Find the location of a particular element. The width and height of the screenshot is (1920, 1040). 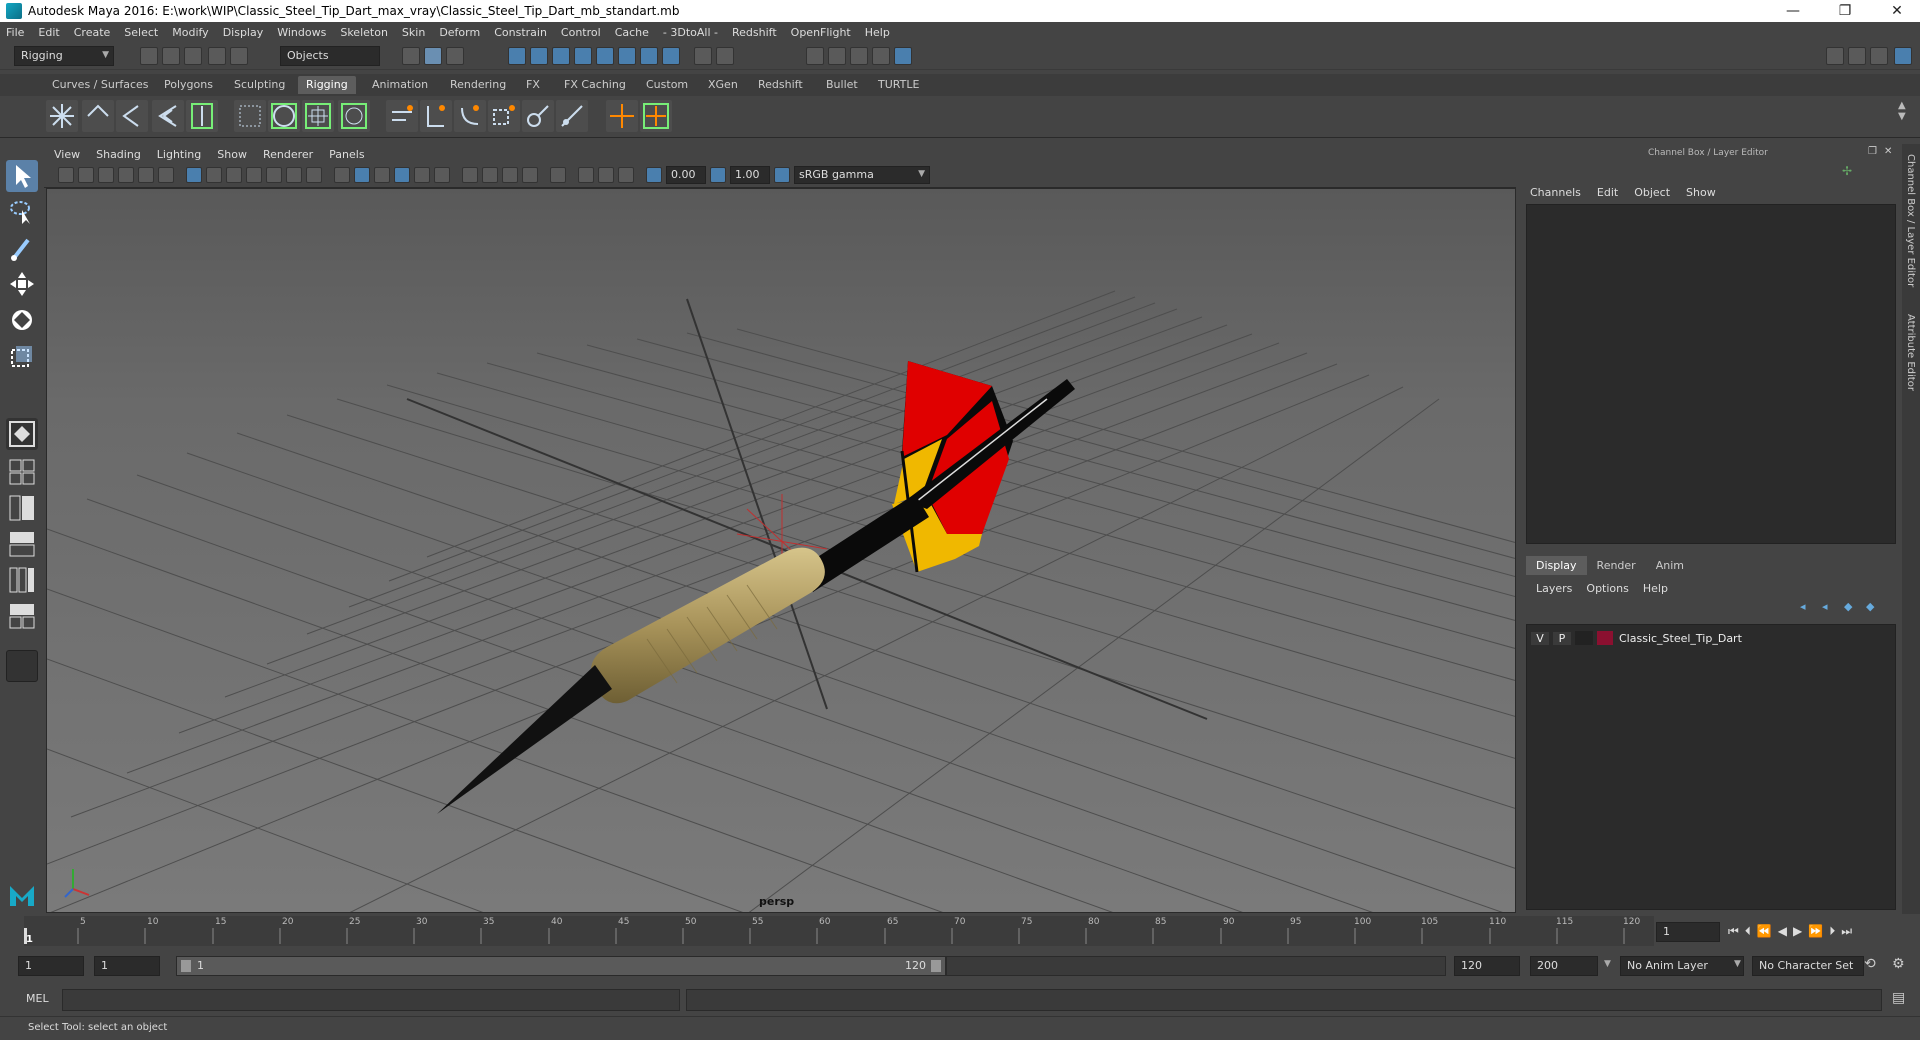

undo-icon is located at coordinates (217, 56).